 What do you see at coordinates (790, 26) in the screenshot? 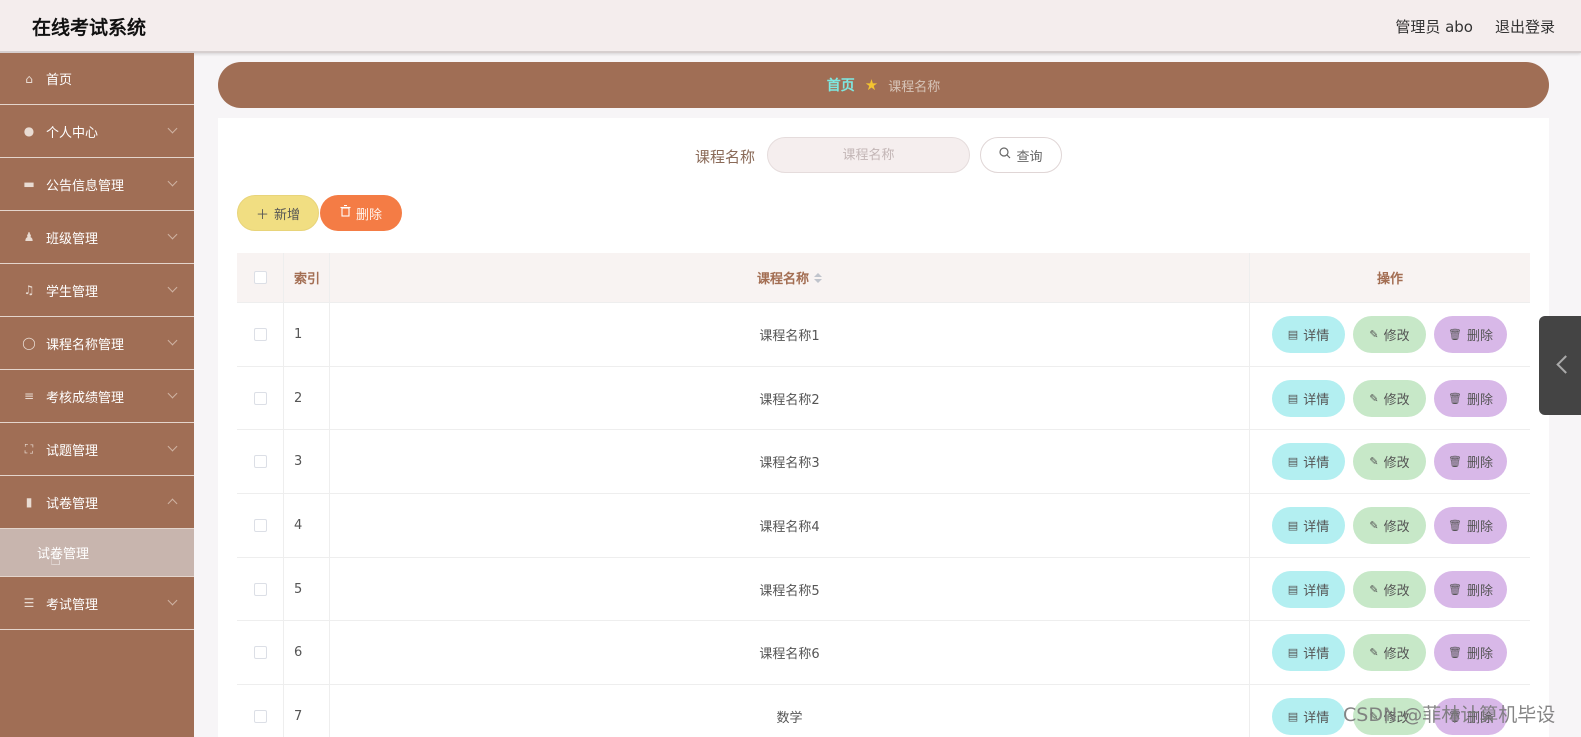
I see `top-bar: 在线考试系统 管理员 abo 退出登录` at bounding box center [790, 26].